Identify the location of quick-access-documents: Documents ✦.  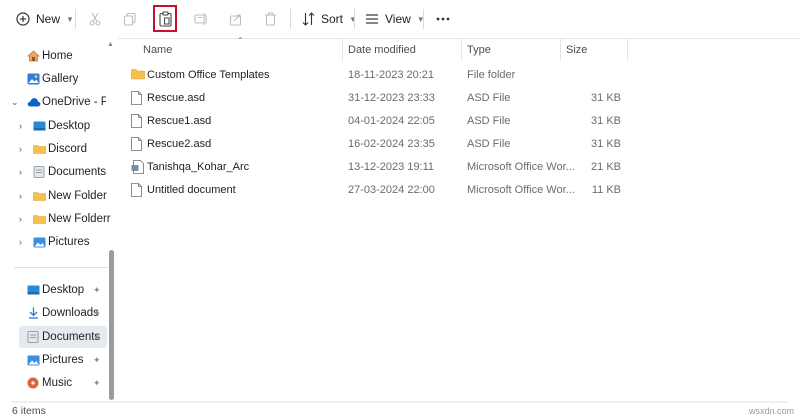
(63, 337).